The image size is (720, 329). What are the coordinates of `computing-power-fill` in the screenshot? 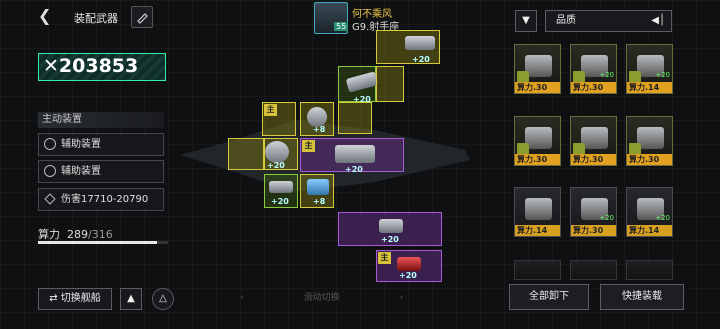 It's located at (97, 242).